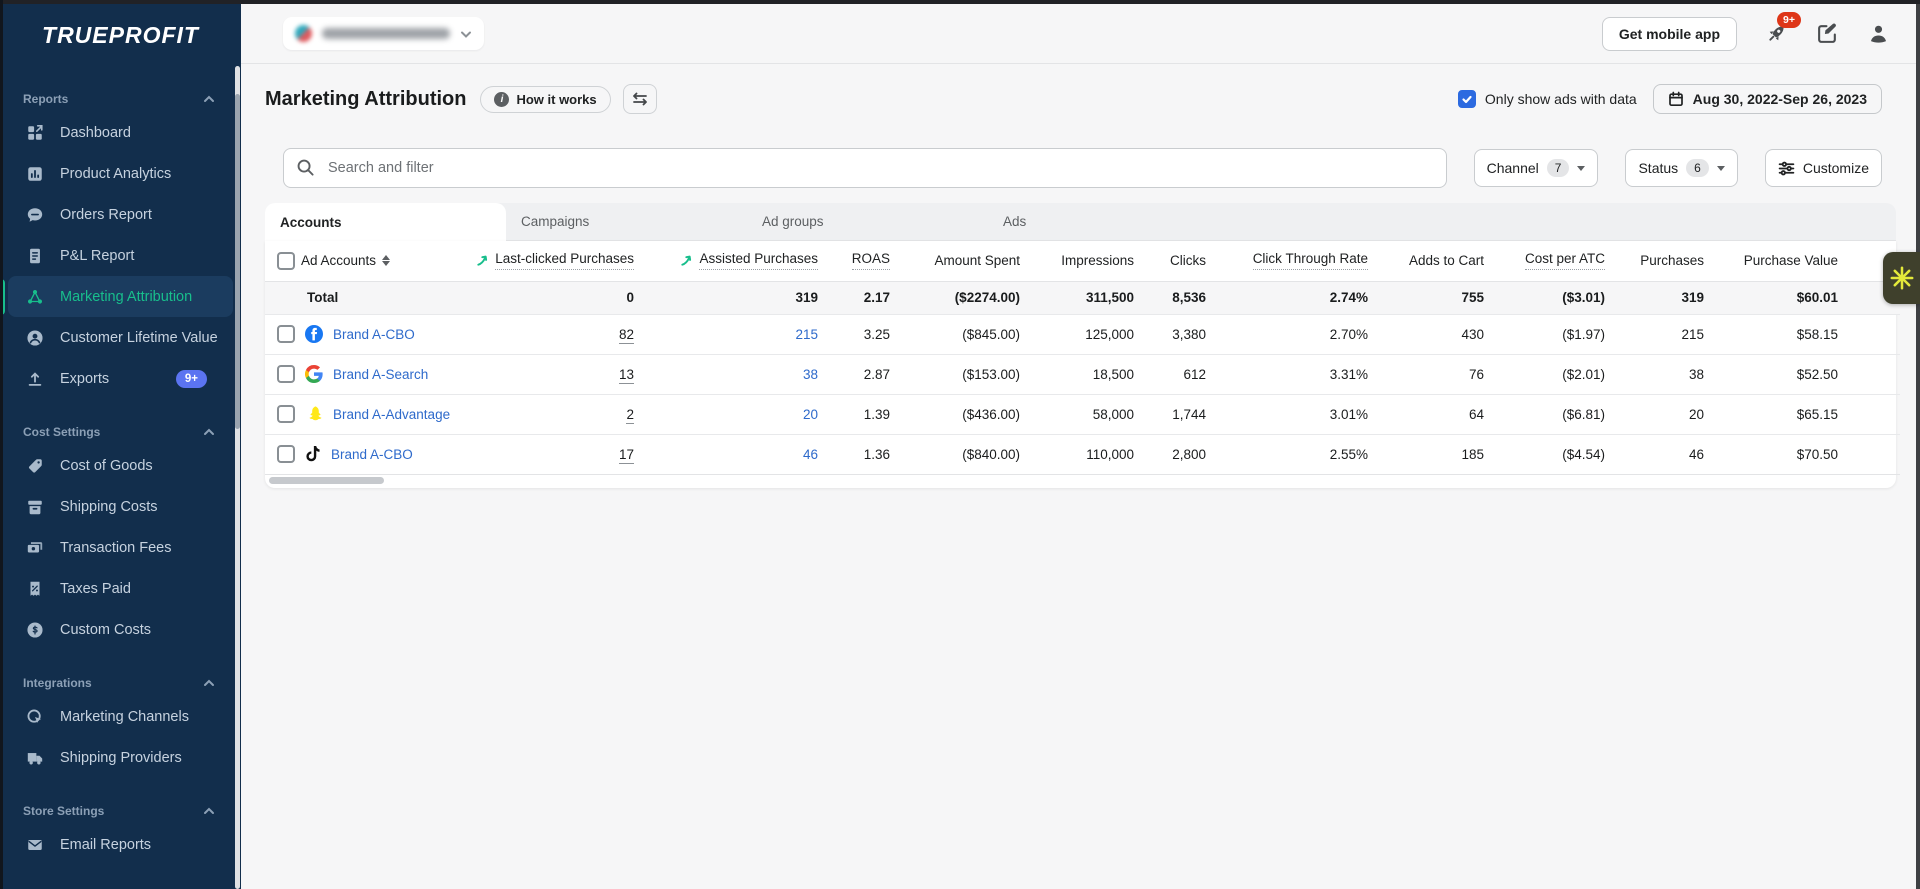 The width and height of the screenshot is (1920, 889). I want to click on changelog-button, so click(1827, 34).